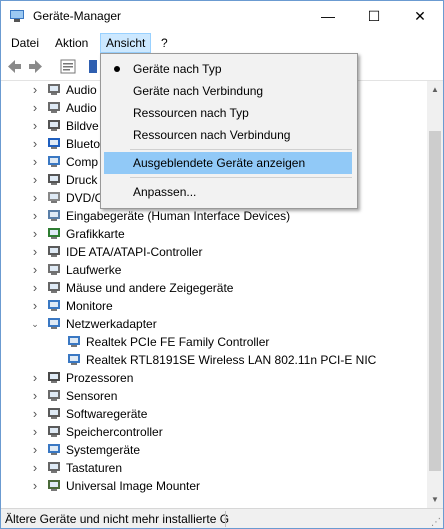 The width and height of the screenshot is (444, 529). Describe the element at coordinates (228, 69) in the screenshot. I see `menuitem-geraete-nach-typ: Geräte nach Typ` at that location.